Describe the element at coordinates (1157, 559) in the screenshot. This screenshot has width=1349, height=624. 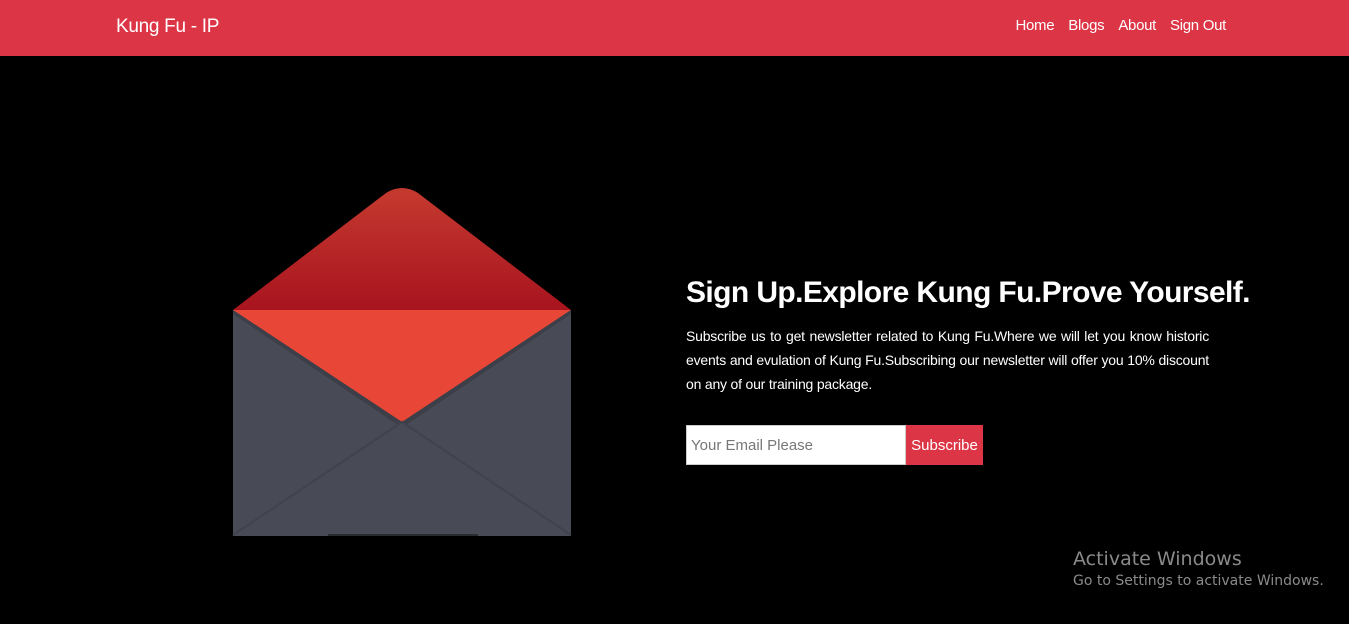
I see `watermark-title: Activate Windows` at that location.